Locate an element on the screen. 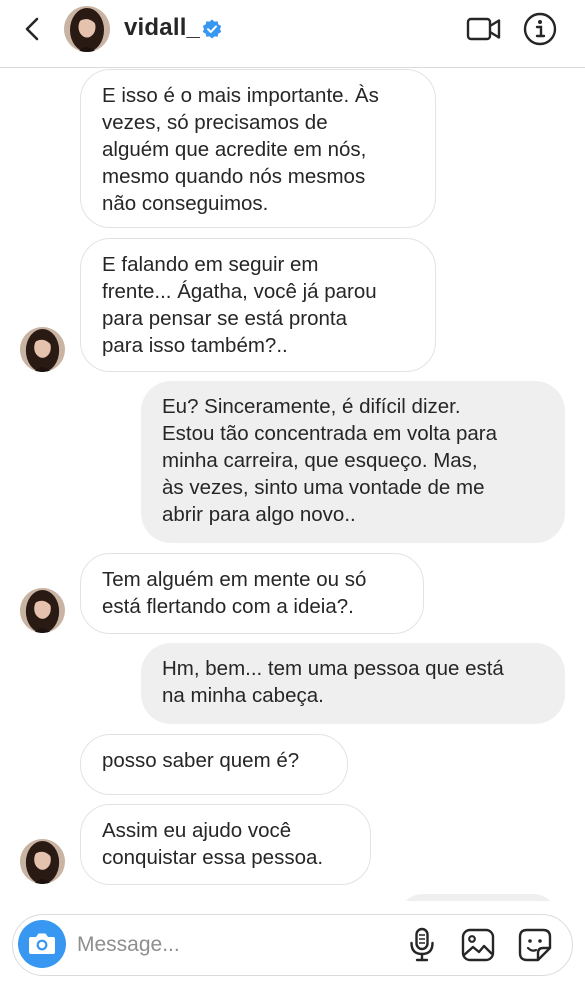 This screenshot has width=585, height=1000. message-line: conquistar essa pessoa. is located at coordinates (213, 857).